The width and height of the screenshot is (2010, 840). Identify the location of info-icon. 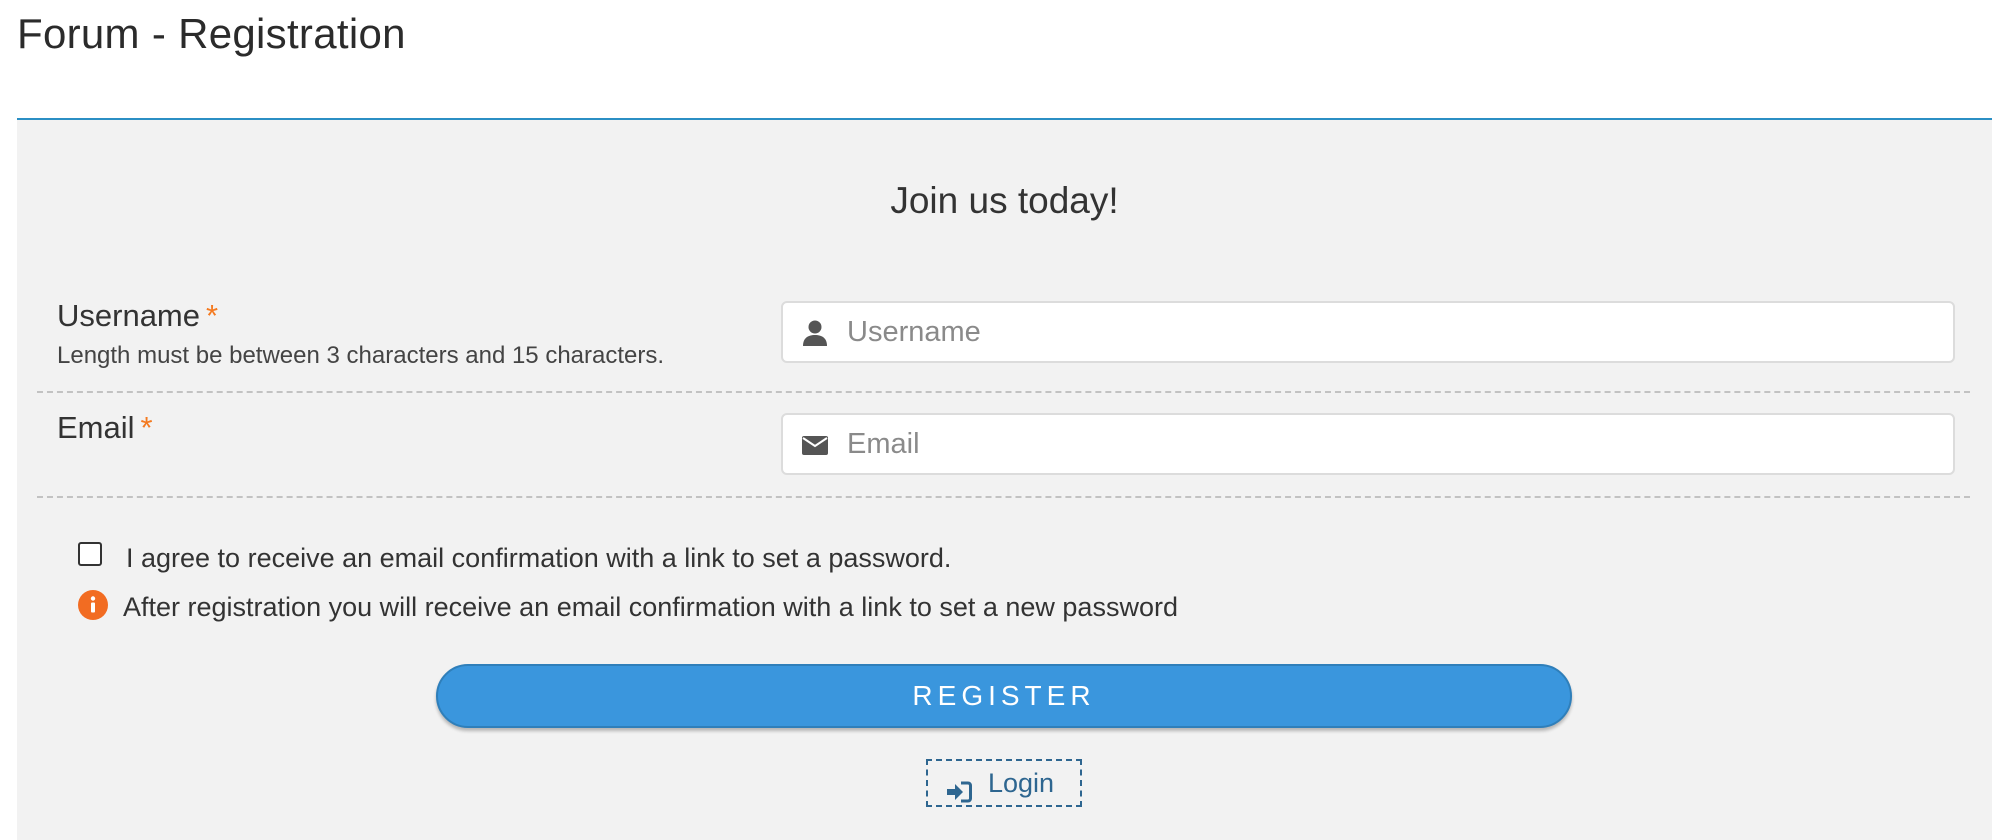
(93, 605).